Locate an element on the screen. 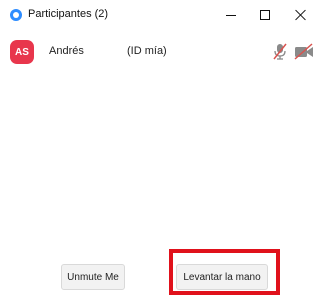  window-title: Participantes (2) is located at coordinates (68, 14).